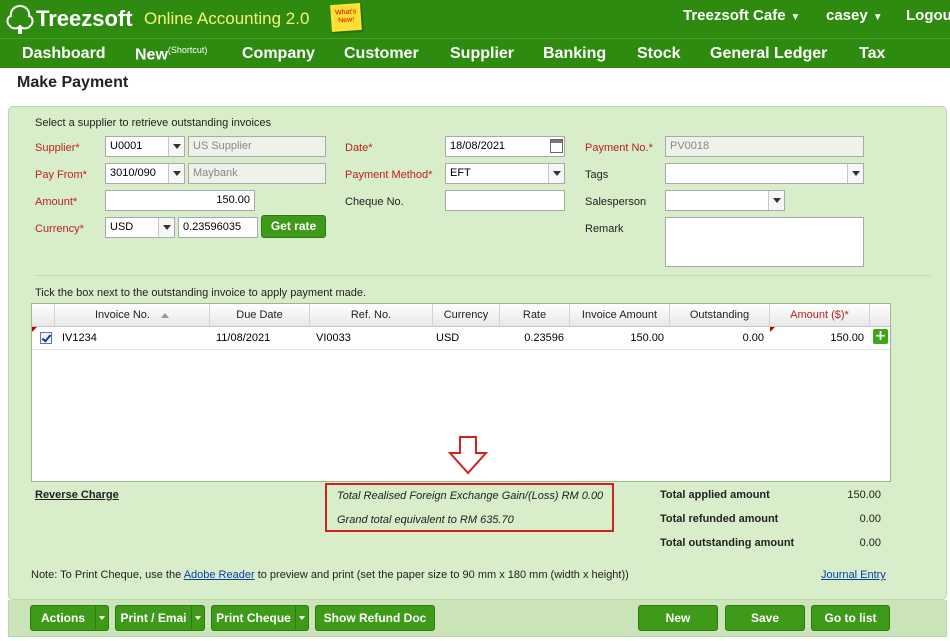 This screenshot has height=641, width=950. What do you see at coordinates (64, 54) in the screenshot?
I see `nav-dashboard: Dashboard` at bounding box center [64, 54].